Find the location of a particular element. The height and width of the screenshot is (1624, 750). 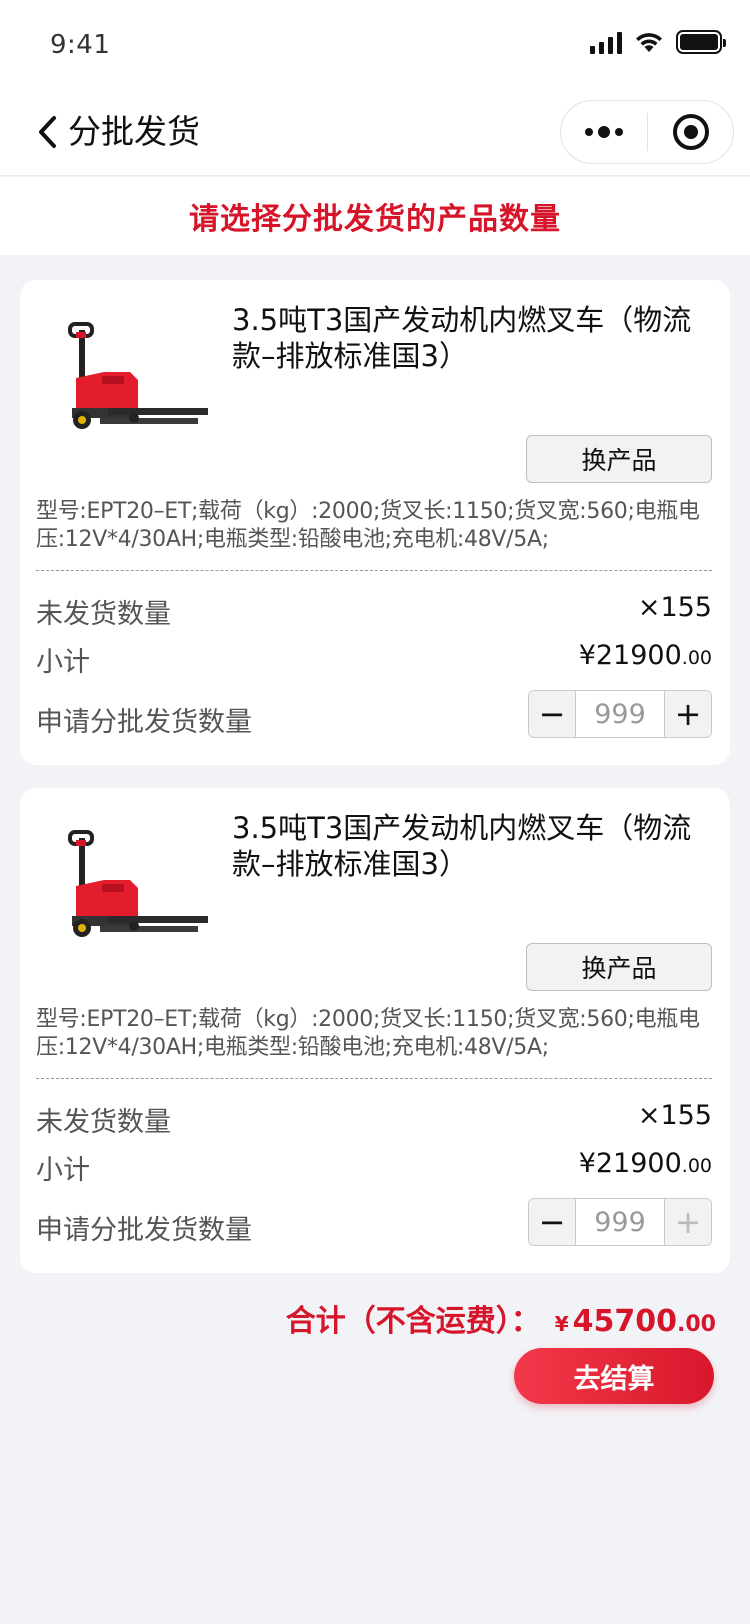

total-currency: ¥ is located at coordinates (561, 1324).